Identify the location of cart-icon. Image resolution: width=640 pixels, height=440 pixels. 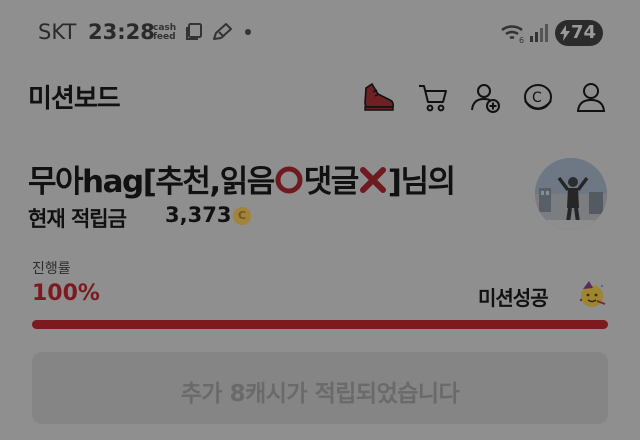
(433, 97).